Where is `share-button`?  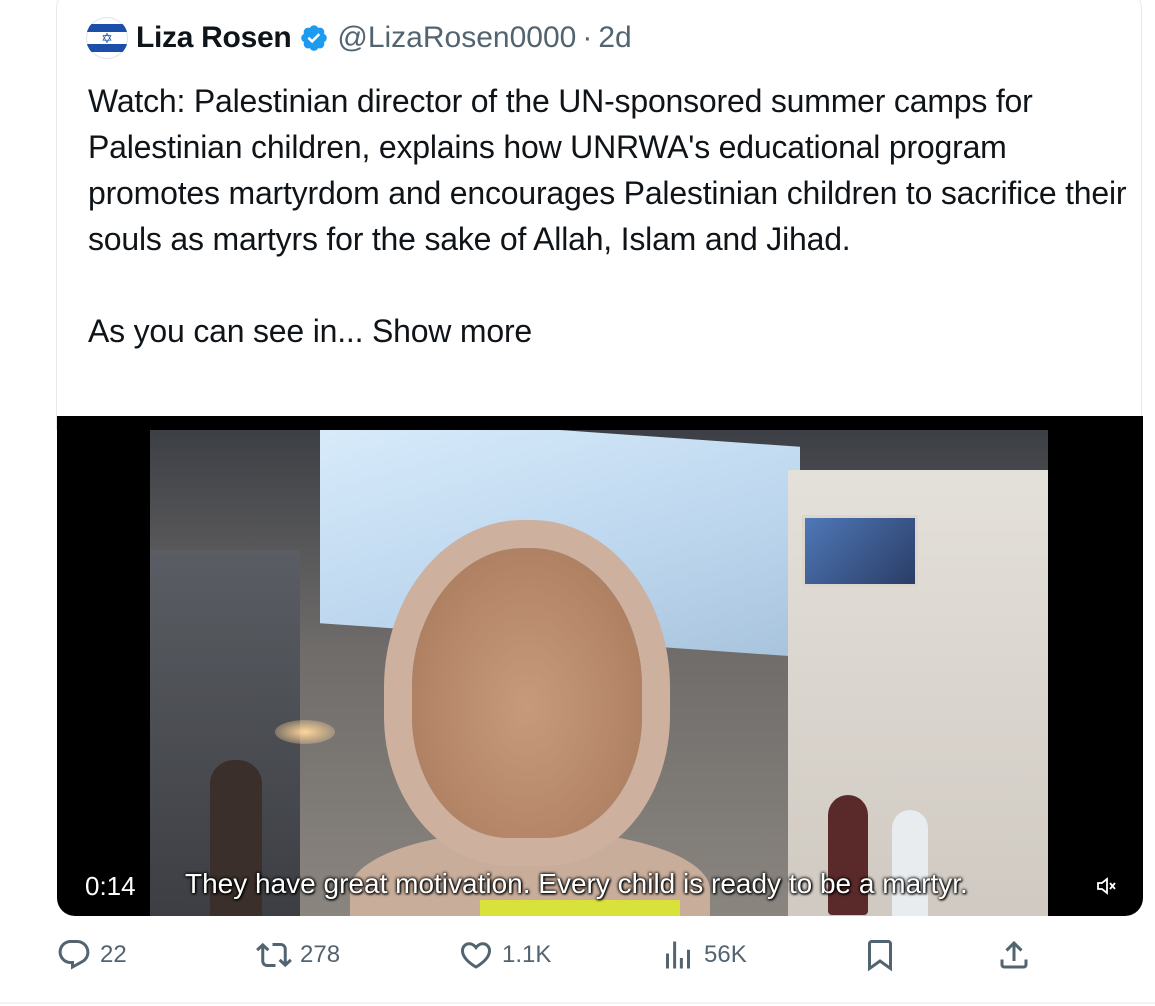 share-button is located at coordinates (1014, 955).